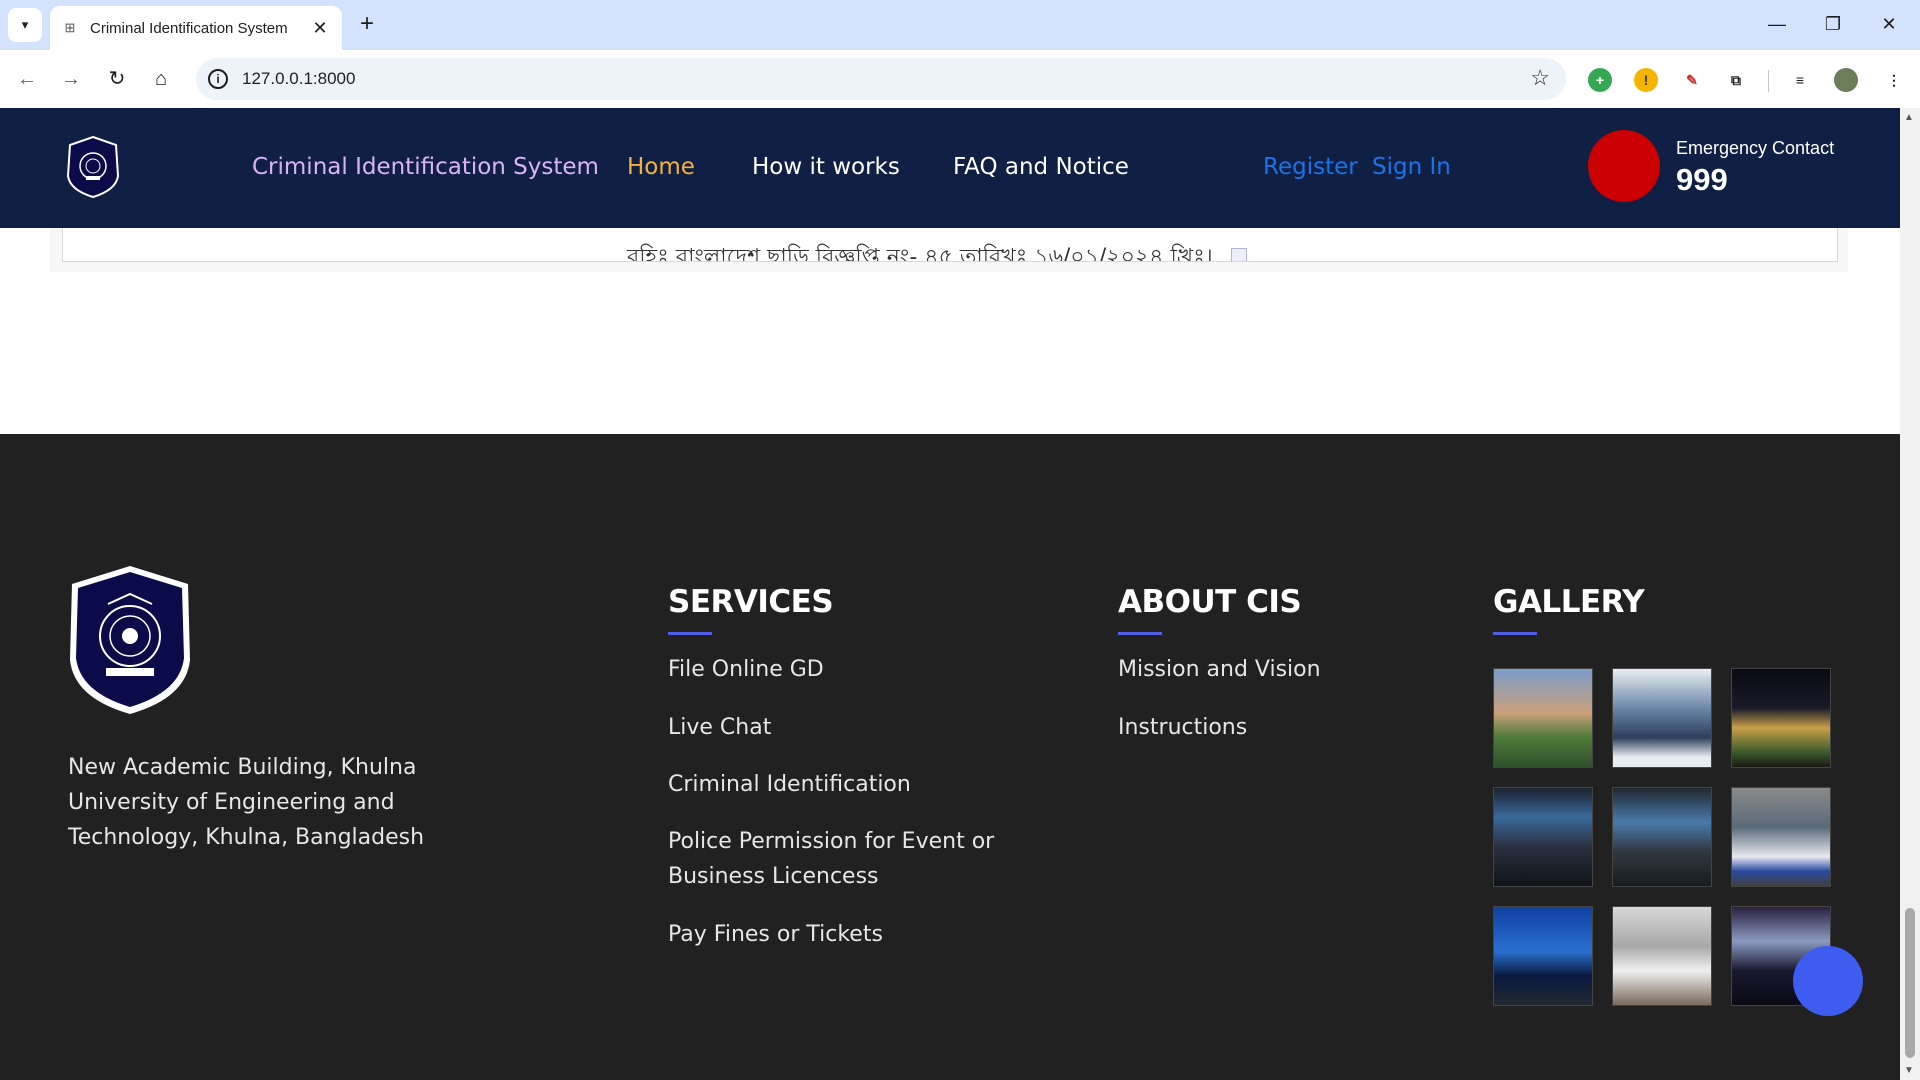 This screenshot has height=1080, width=1920. I want to click on tab-search-button: ▾, so click(25, 25).